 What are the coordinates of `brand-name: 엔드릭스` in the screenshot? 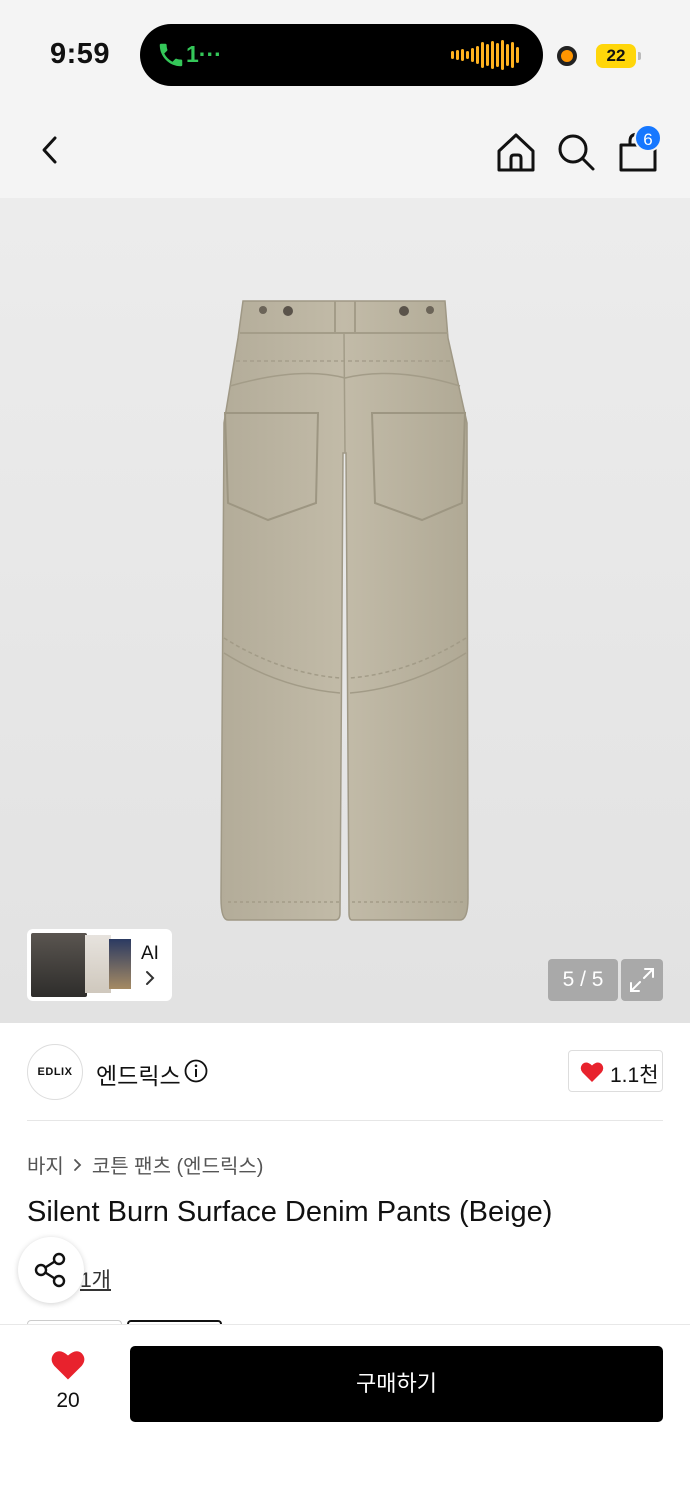 It's located at (138, 1074).